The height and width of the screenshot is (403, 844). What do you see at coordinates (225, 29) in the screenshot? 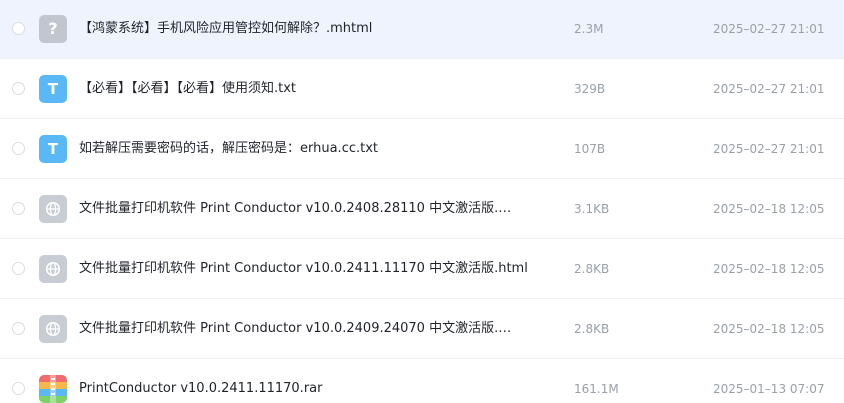
I see `file-name: 【鸿蒙系统】手机风险应用管控如何解除？.mhtml` at bounding box center [225, 29].